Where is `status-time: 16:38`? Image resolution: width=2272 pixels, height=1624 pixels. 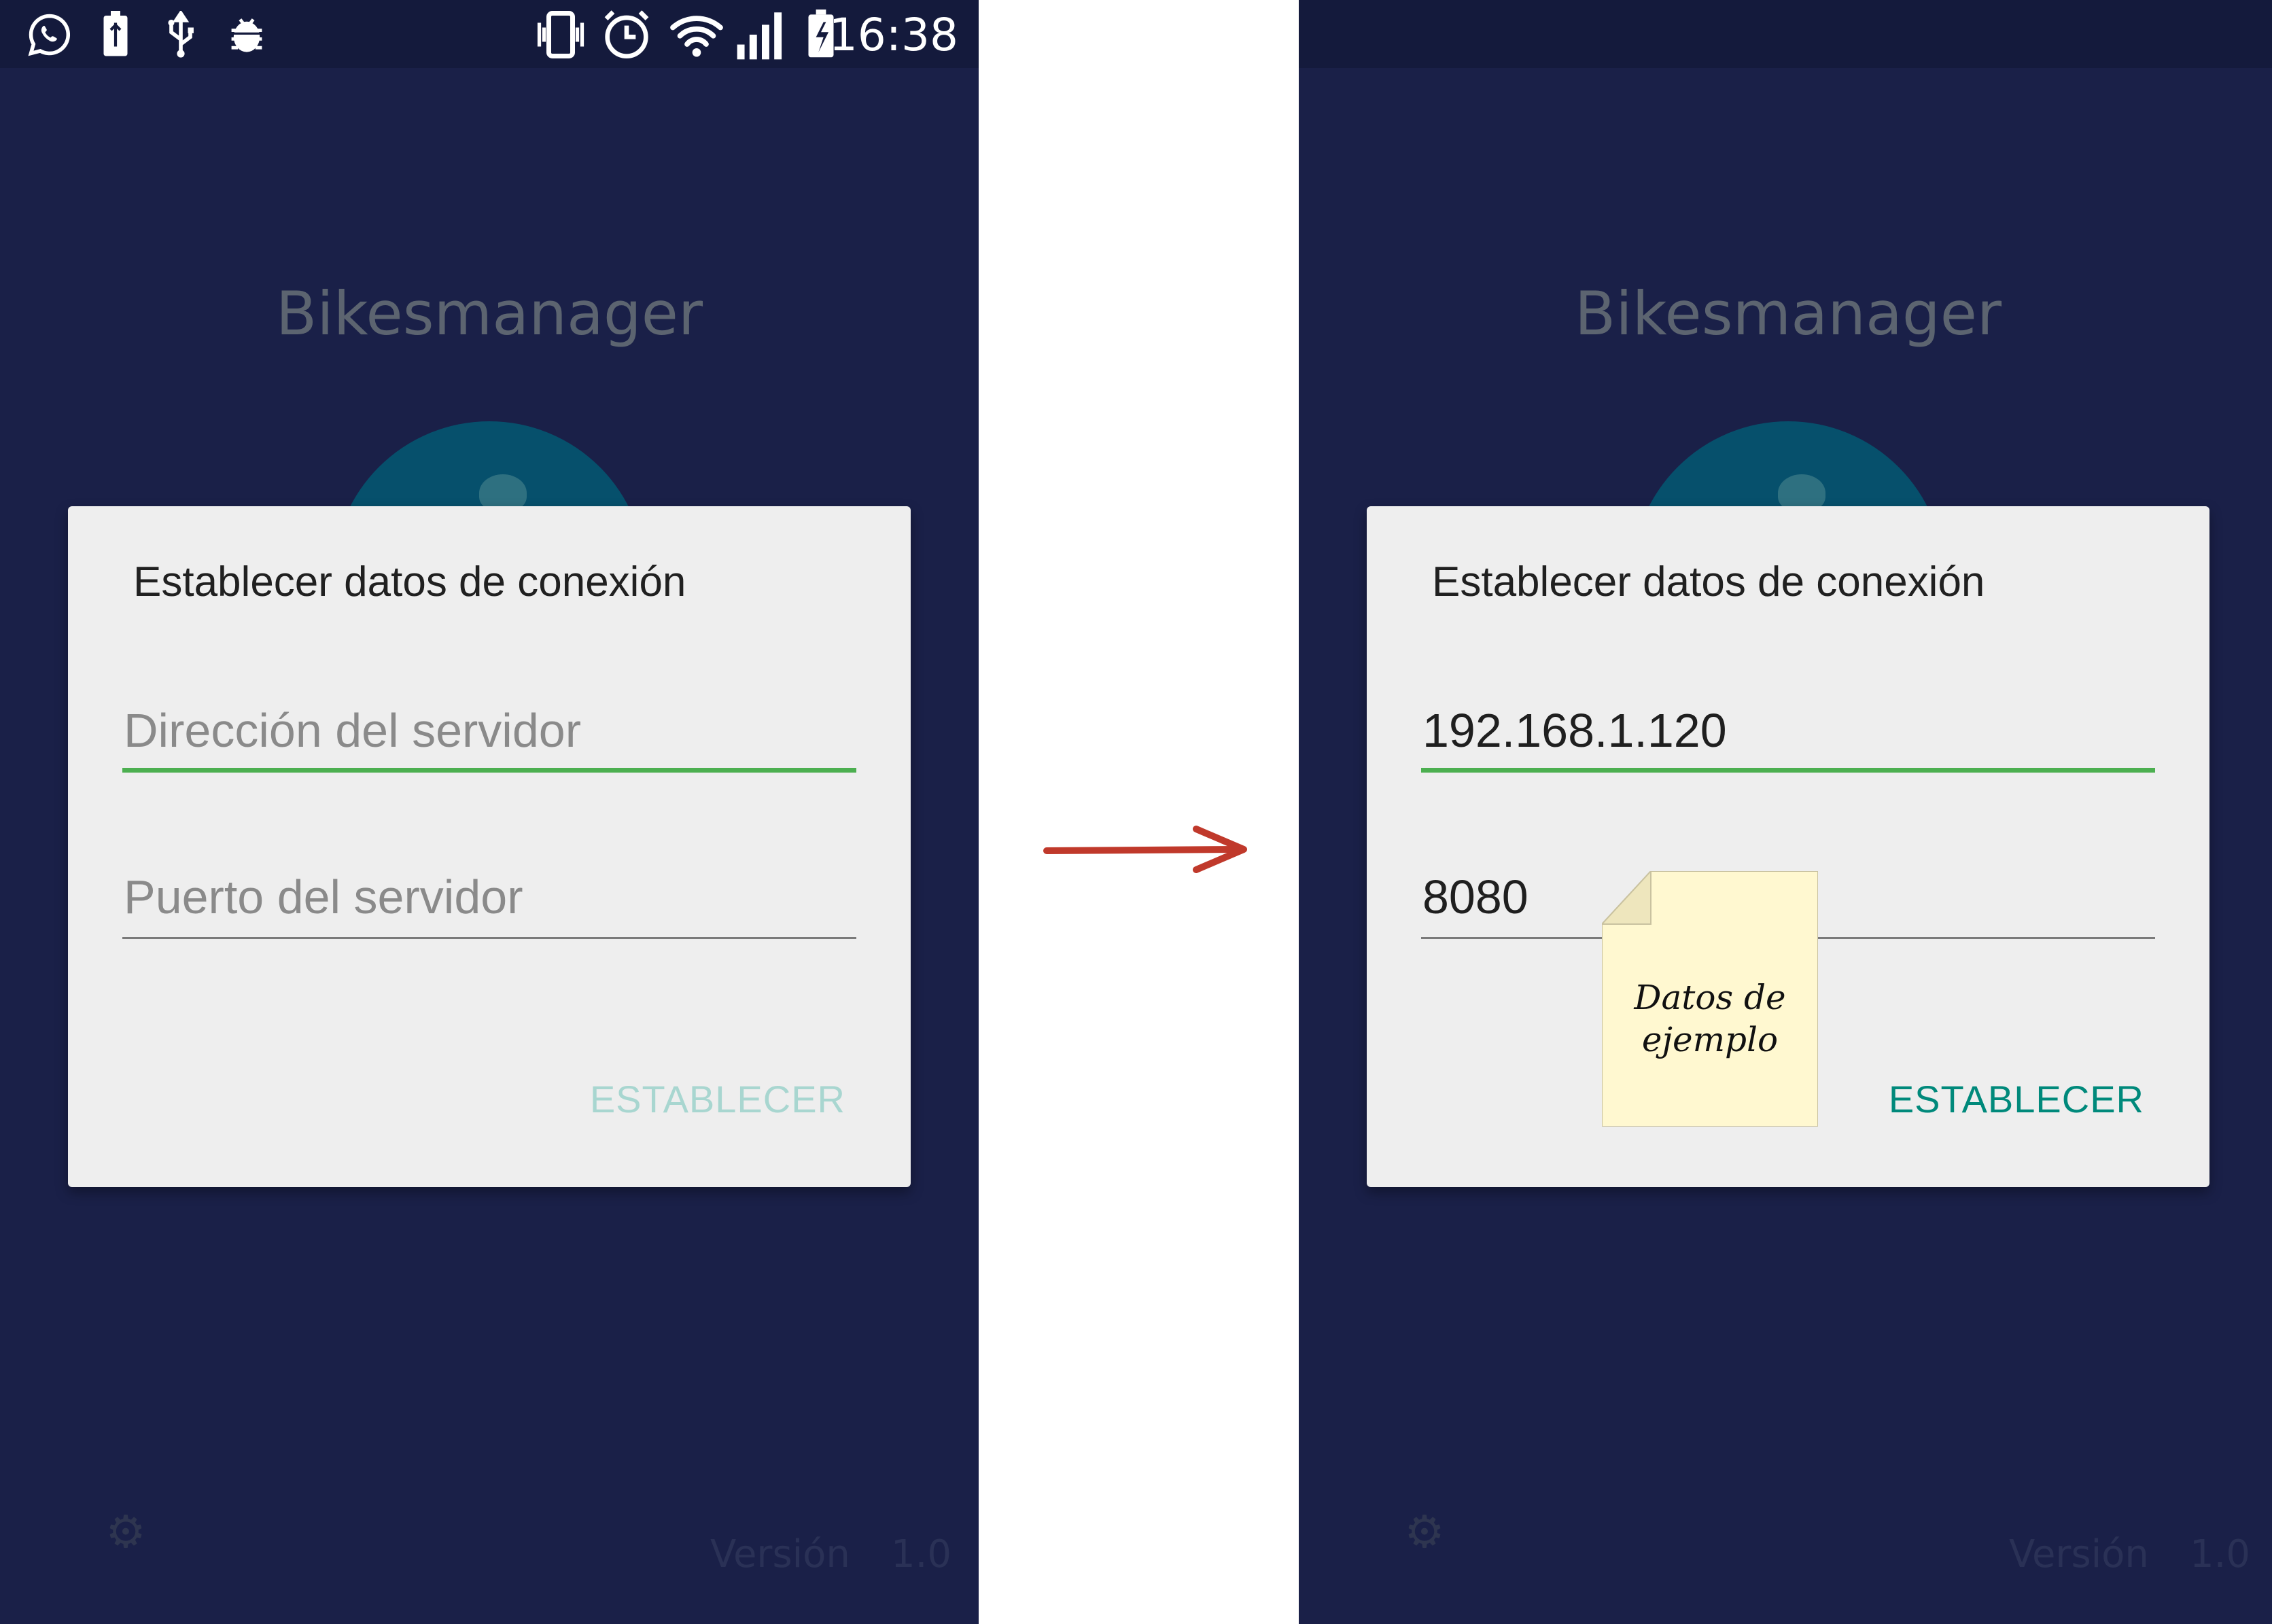
status-time: 16:38 is located at coordinates (893, 35).